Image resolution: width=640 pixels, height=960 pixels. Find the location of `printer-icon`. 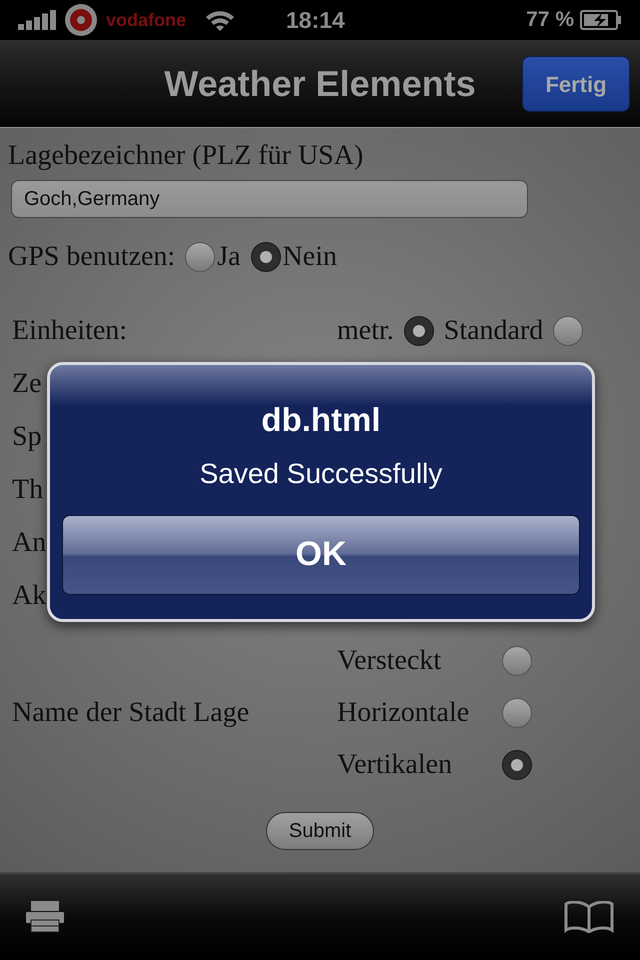

printer-icon is located at coordinates (46, 917).